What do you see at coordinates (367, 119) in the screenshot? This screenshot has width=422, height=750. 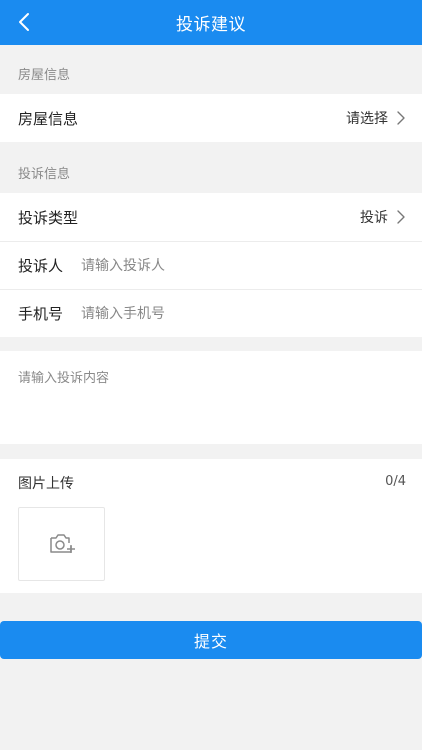 I see `house-select-value: 请选择` at bounding box center [367, 119].